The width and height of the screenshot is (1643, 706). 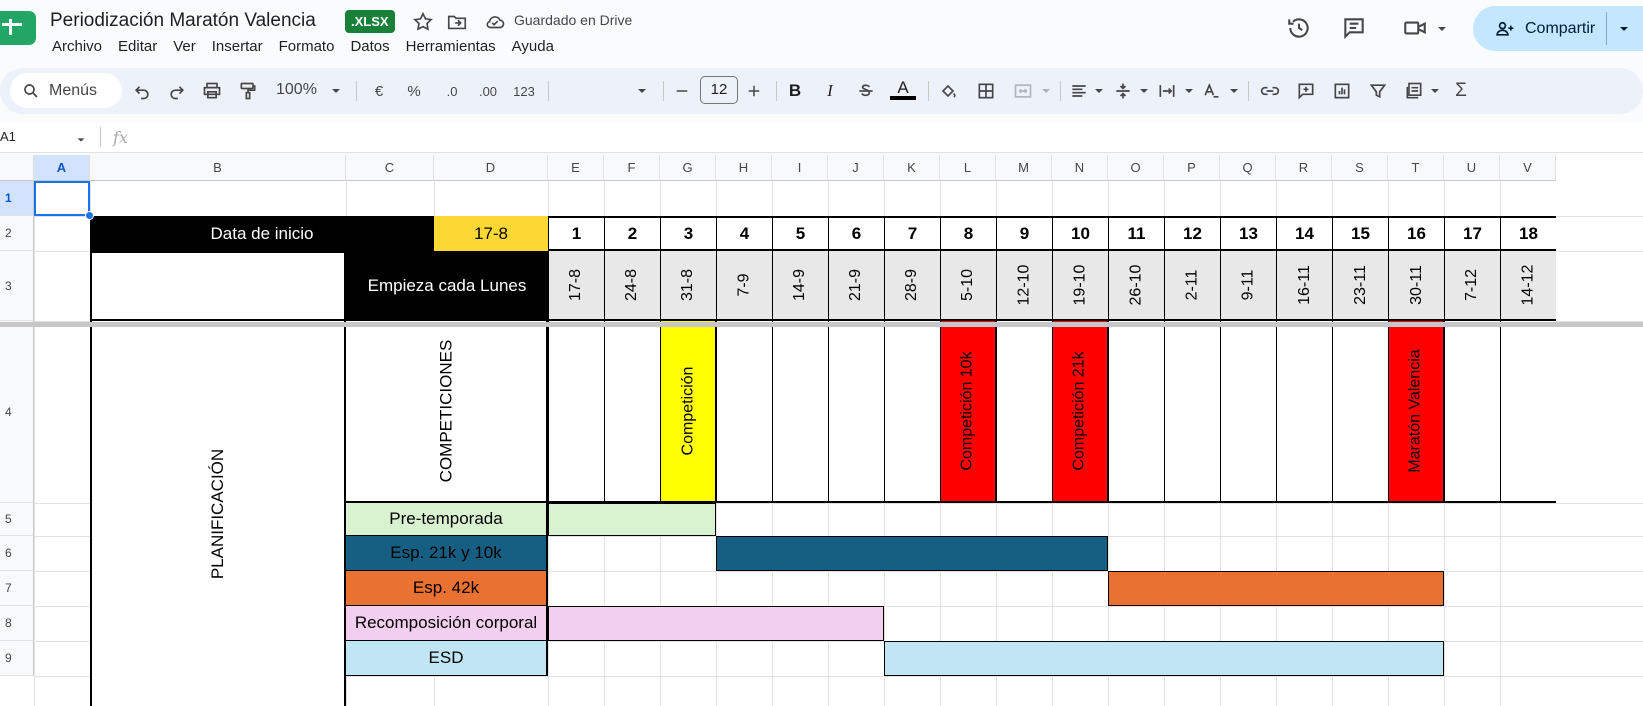 What do you see at coordinates (744, 233) in the screenshot?
I see `week-number-cell: 4` at bounding box center [744, 233].